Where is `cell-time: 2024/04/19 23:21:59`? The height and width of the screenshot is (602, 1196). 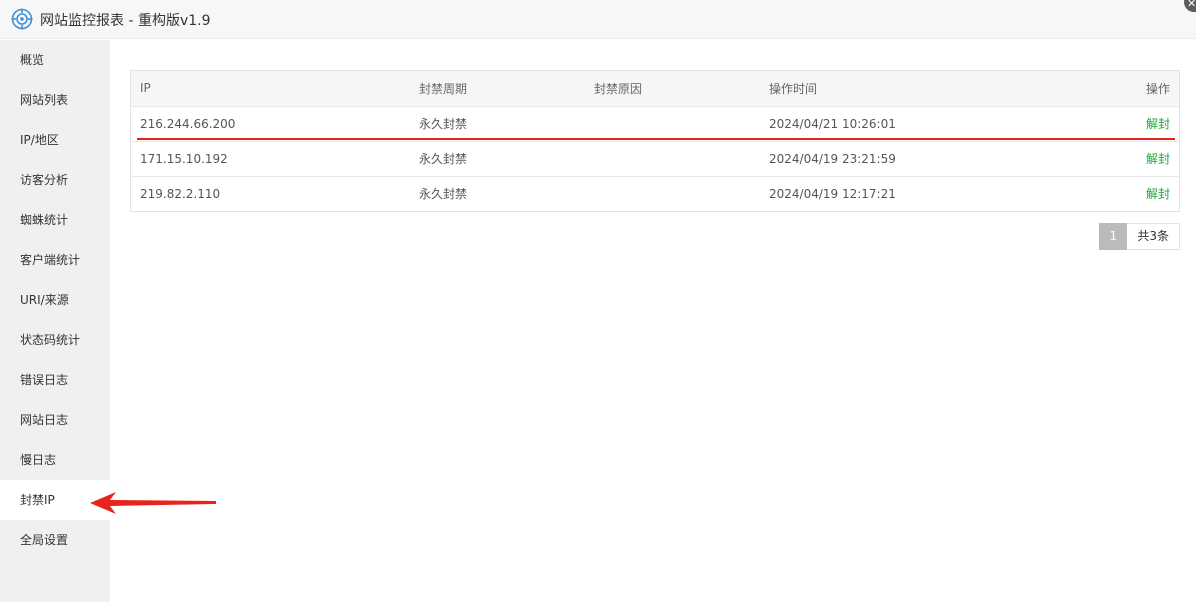
cell-time: 2024/04/19 23:21:59 is located at coordinates (832, 158).